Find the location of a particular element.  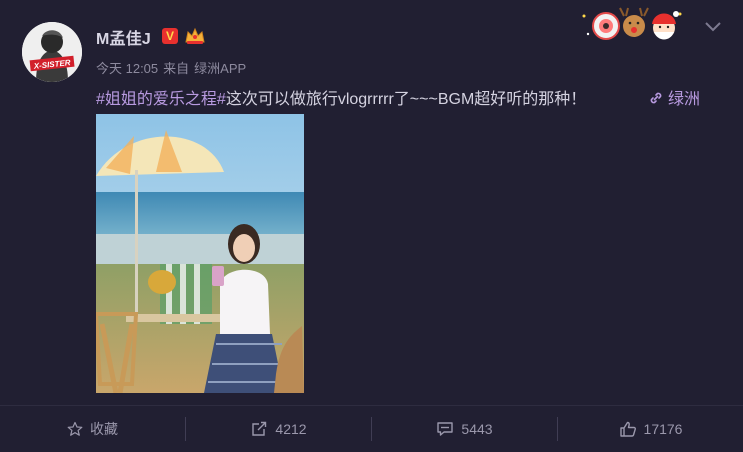

avatar: X-SISTER is located at coordinates (52, 52).